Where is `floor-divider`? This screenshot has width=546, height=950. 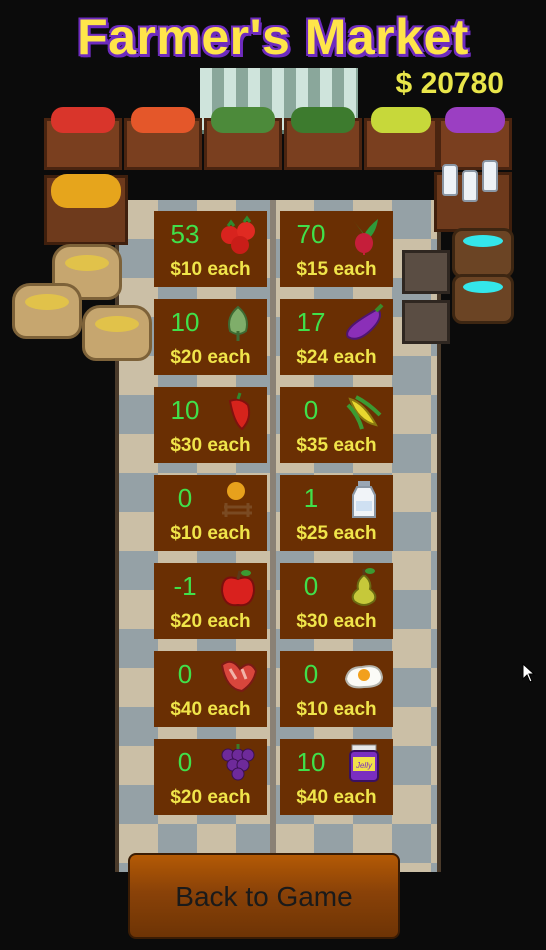
floor-divider is located at coordinates (273, 536).